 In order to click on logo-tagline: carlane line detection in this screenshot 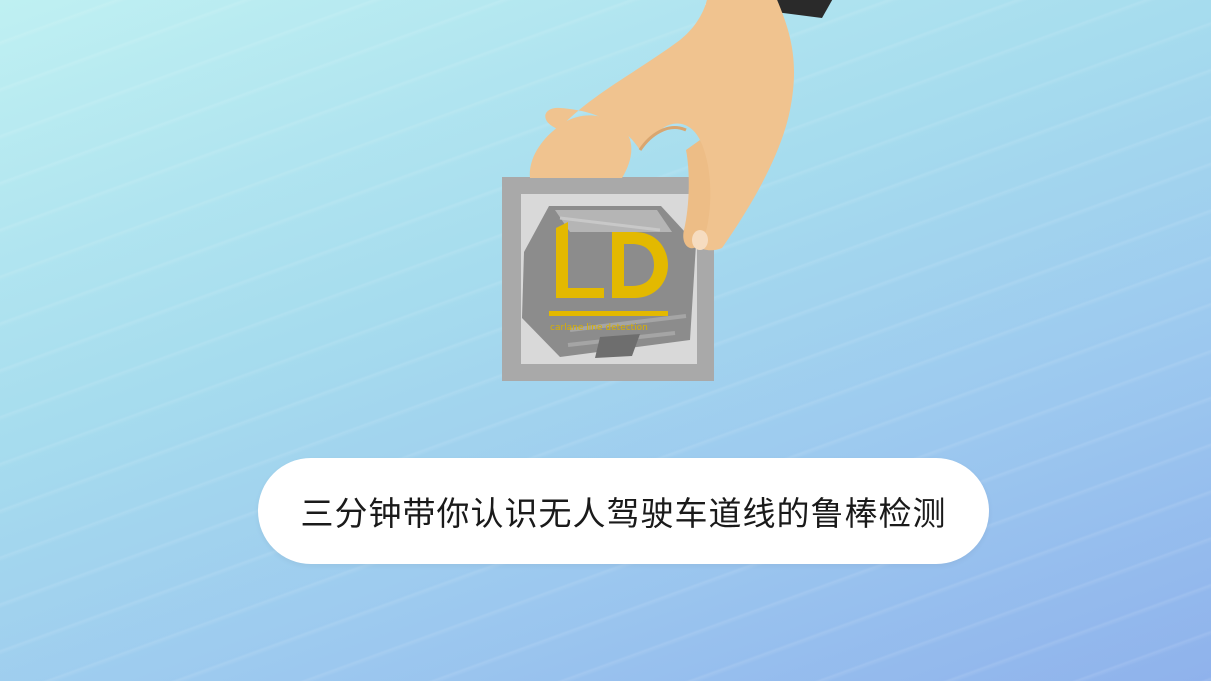, I will do `click(599, 328)`.